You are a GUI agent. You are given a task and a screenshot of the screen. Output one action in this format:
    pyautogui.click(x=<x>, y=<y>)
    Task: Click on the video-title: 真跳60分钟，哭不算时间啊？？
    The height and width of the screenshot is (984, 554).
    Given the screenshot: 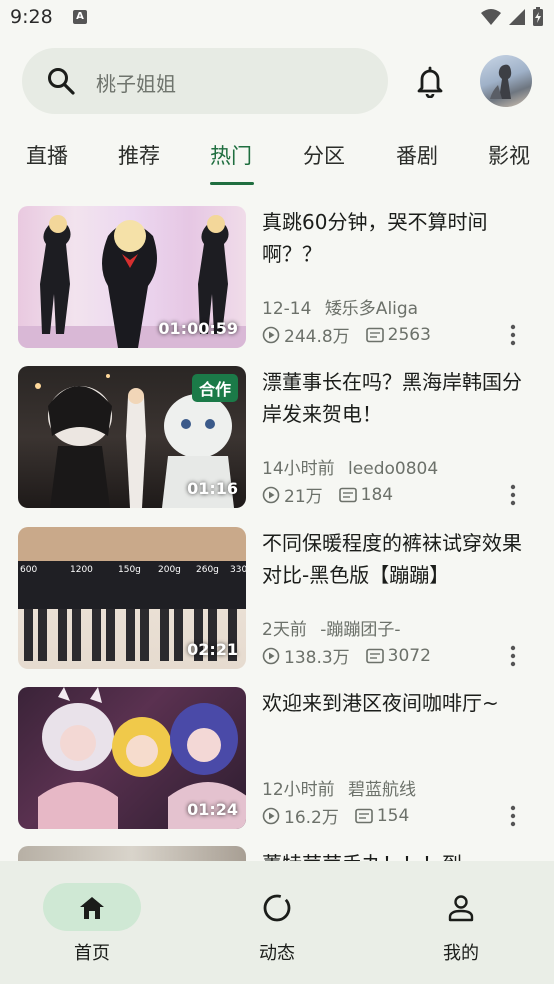 What is the action you would take?
    pyautogui.click(x=397, y=238)
    